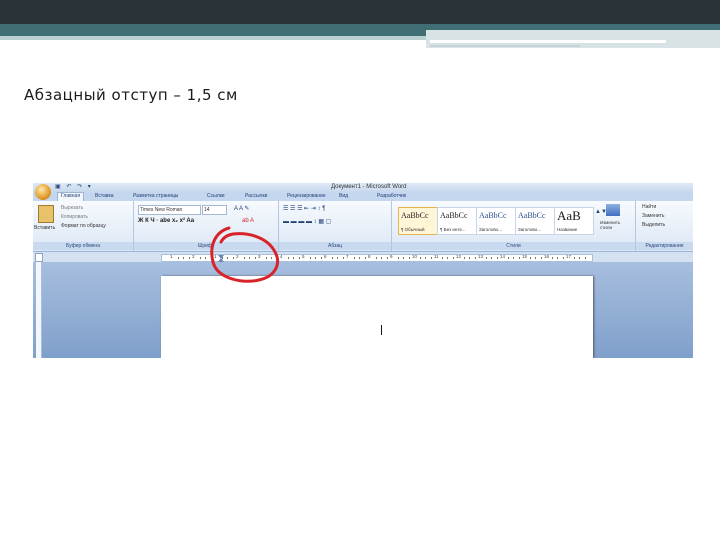 The image size is (720, 540). Describe the element at coordinates (39, 310) in the screenshot. I see `vertical-ruler` at that location.